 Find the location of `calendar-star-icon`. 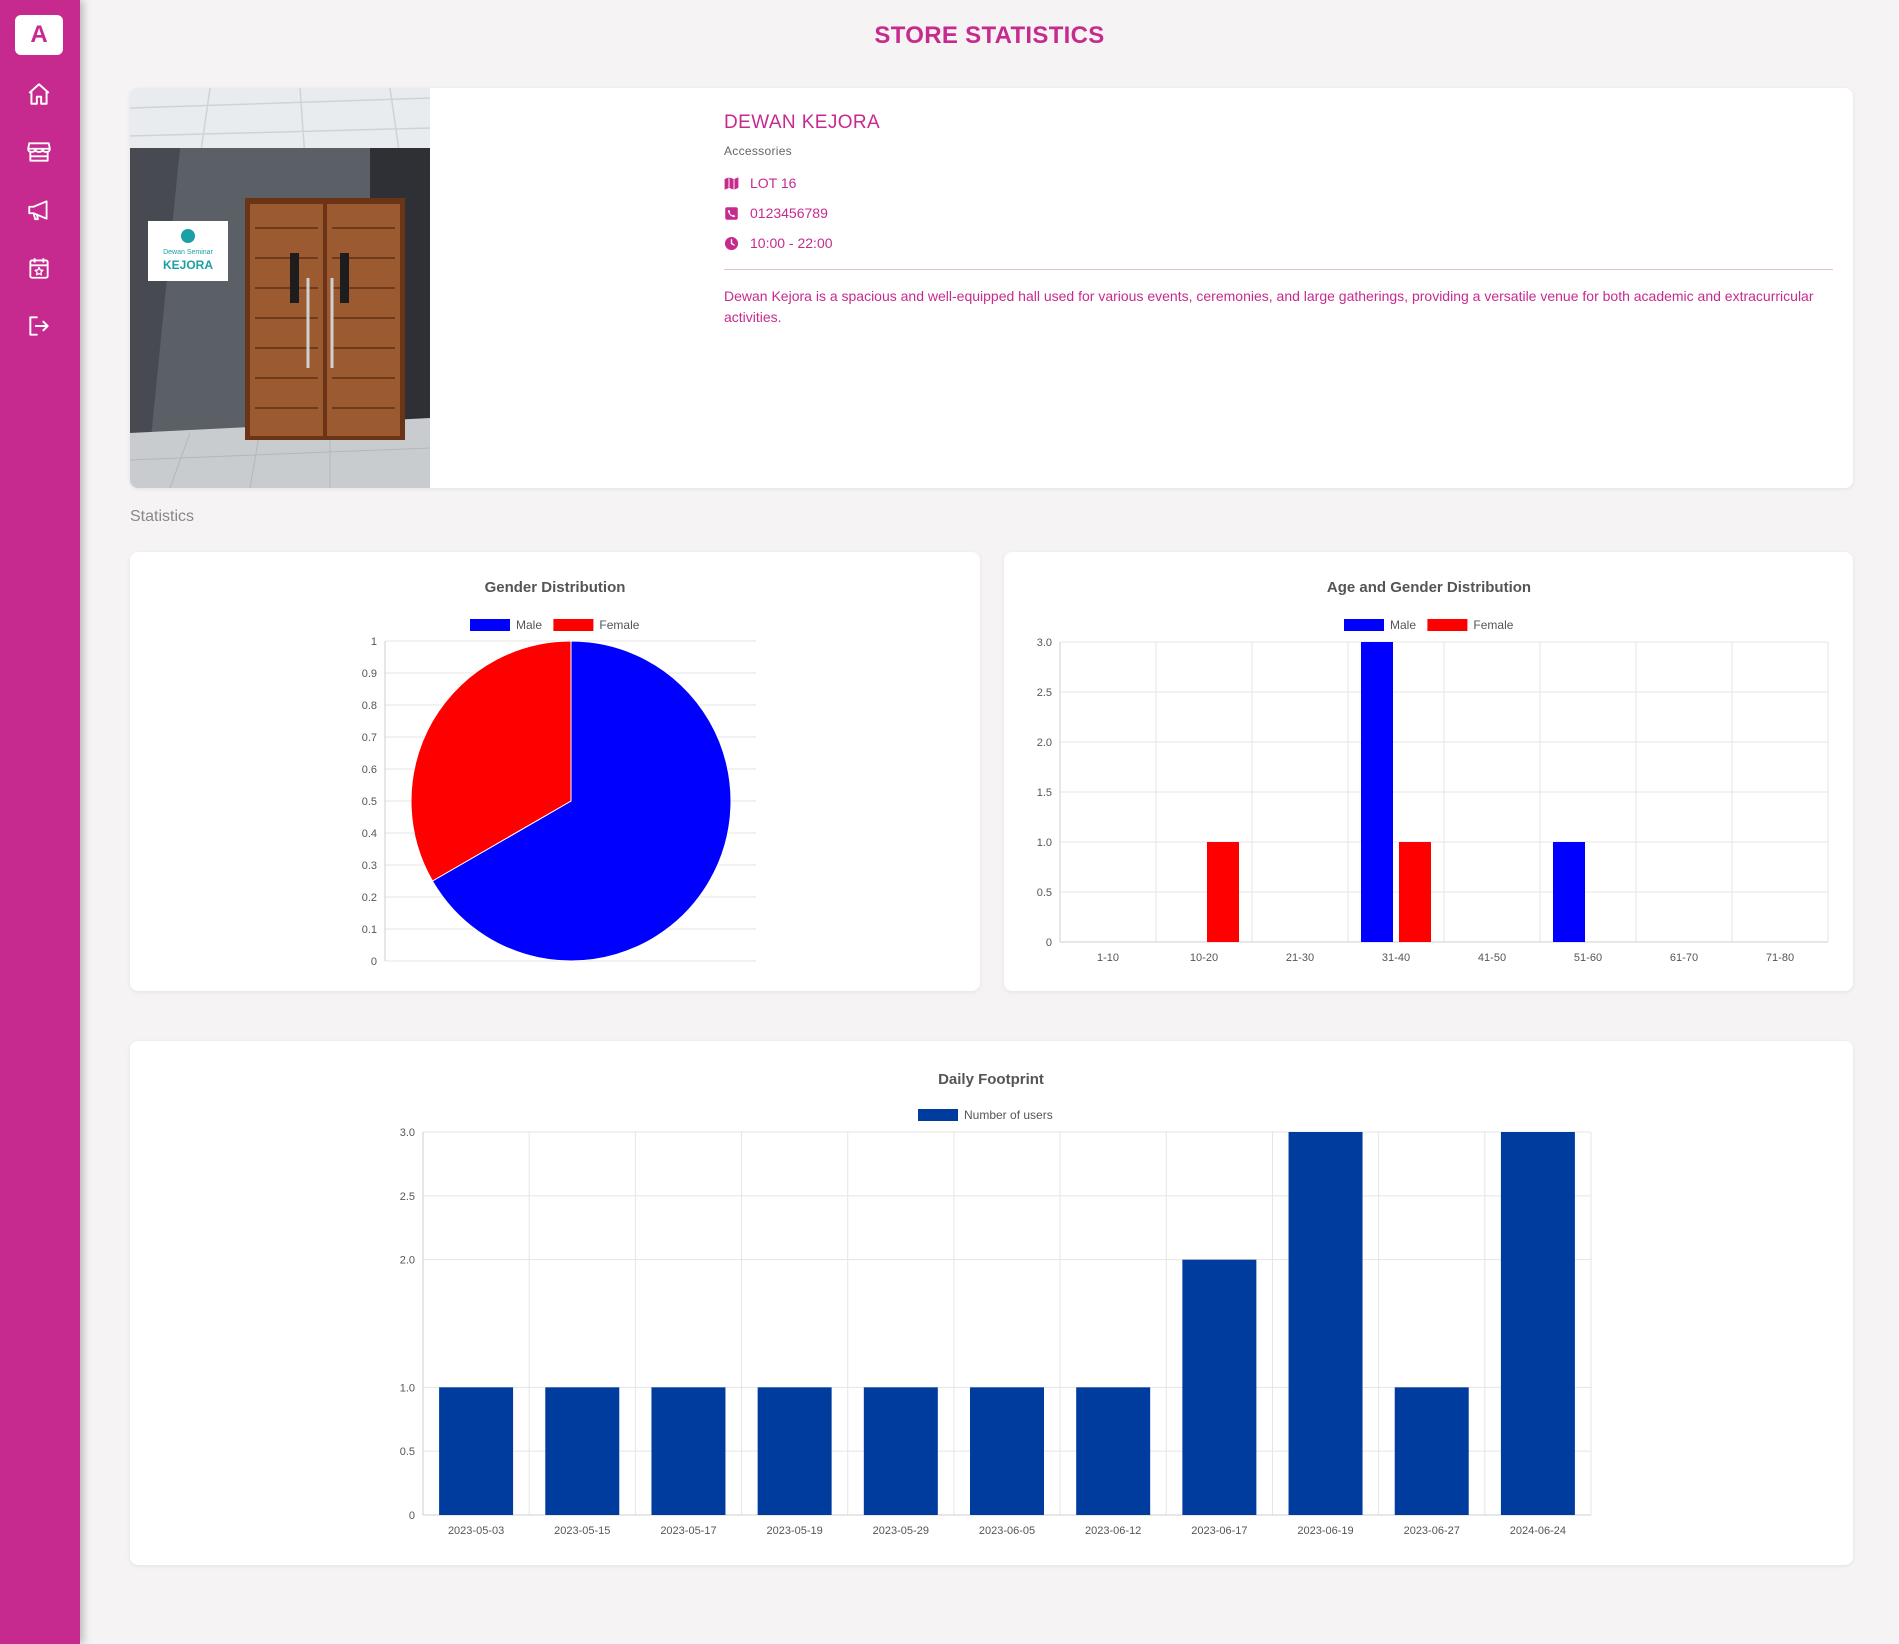

calendar-star-icon is located at coordinates (39, 268).